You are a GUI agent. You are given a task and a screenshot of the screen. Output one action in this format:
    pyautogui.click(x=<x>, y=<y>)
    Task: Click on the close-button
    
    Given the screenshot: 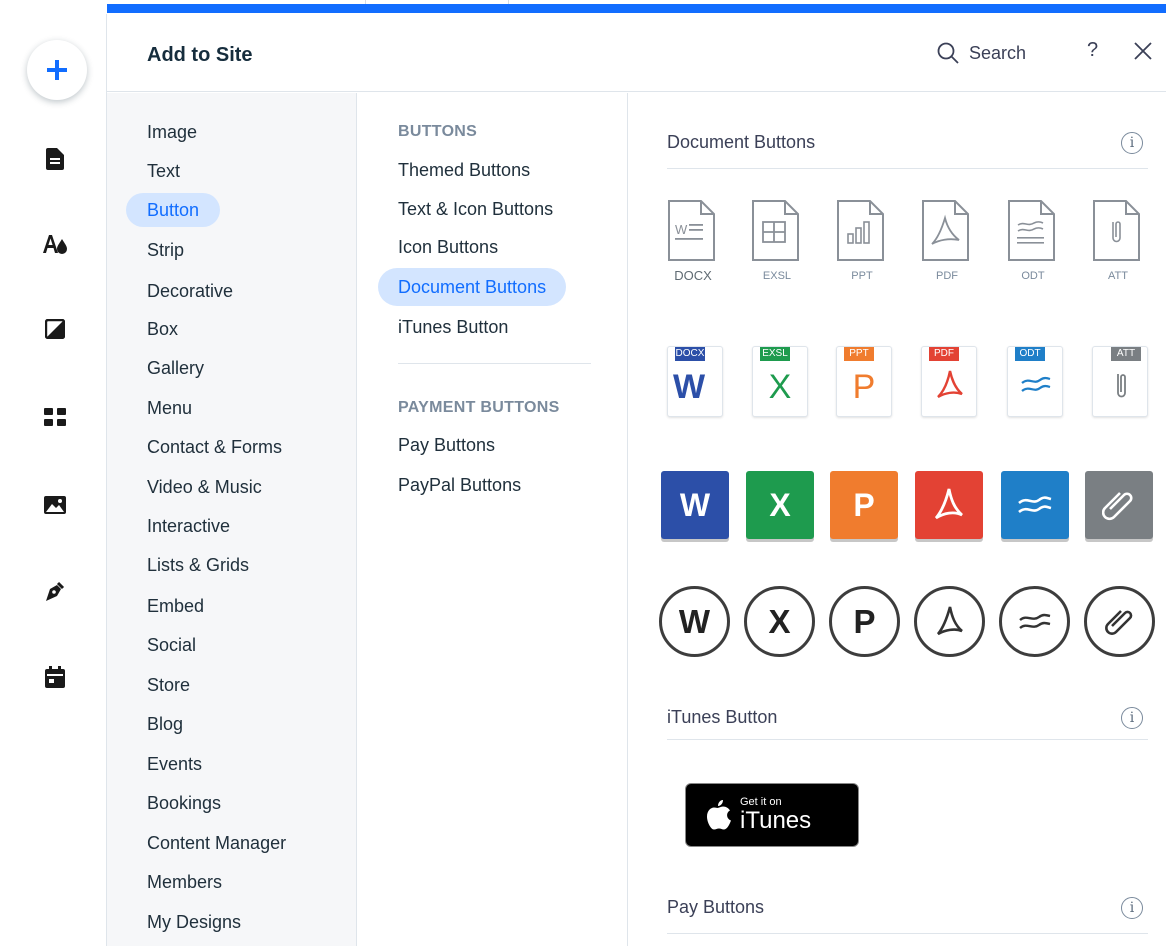 What is the action you would take?
    pyautogui.click(x=1143, y=53)
    